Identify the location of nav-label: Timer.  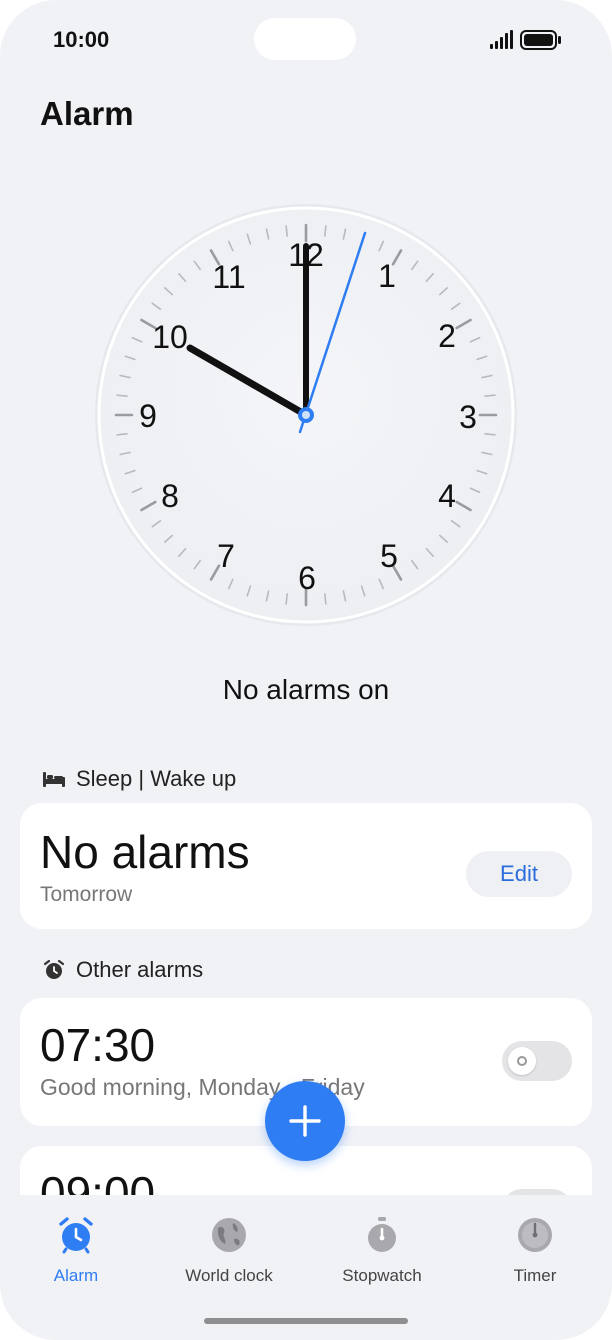
(535, 1275).